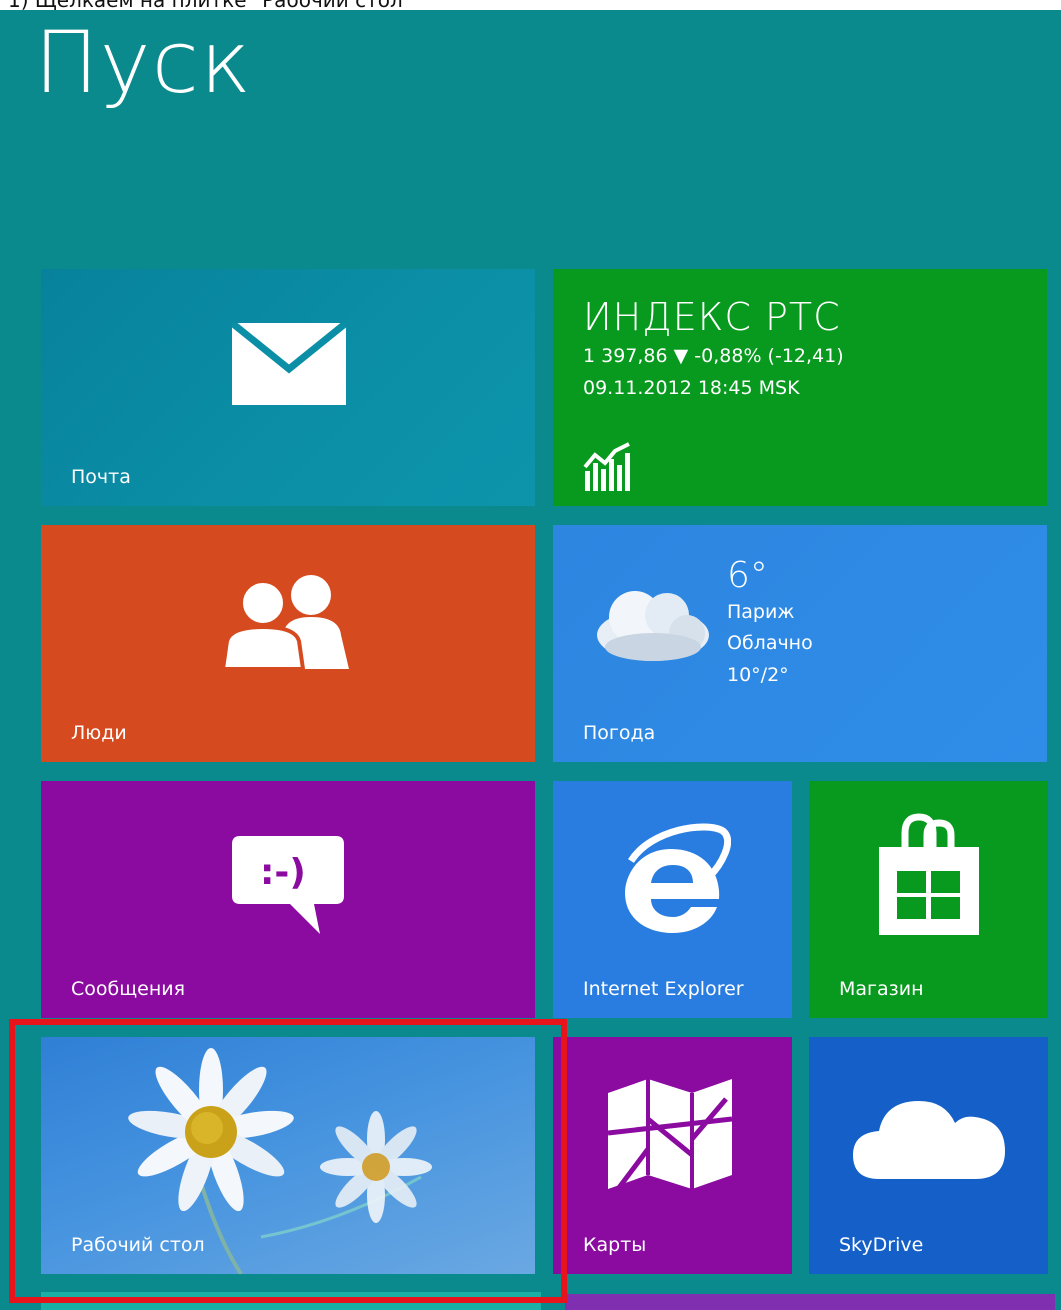  Describe the element at coordinates (653, 626) in the screenshot. I see `cloud-icon` at that location.